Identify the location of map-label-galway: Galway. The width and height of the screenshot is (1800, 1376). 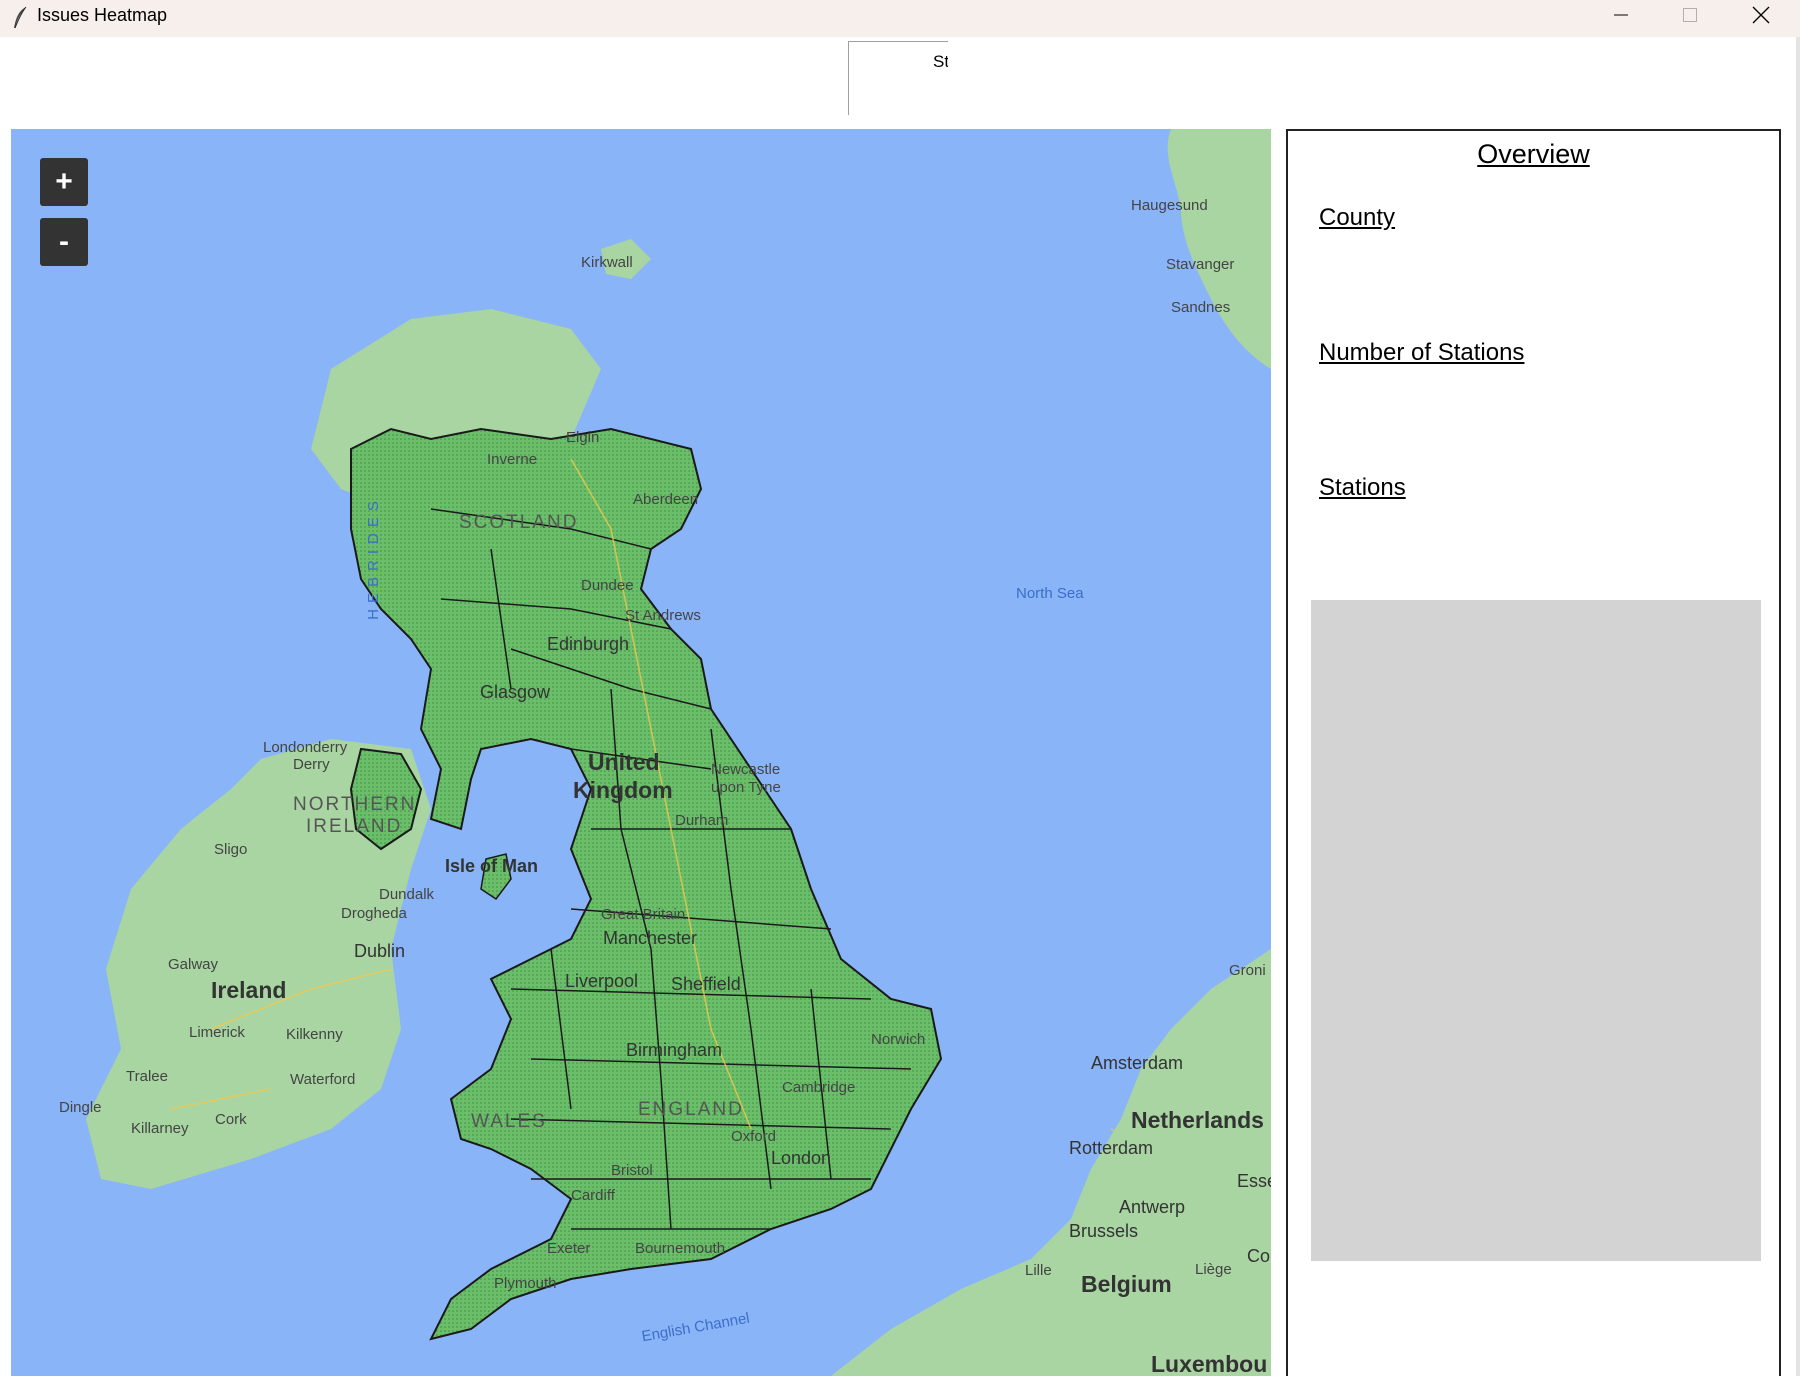
(193, 964).